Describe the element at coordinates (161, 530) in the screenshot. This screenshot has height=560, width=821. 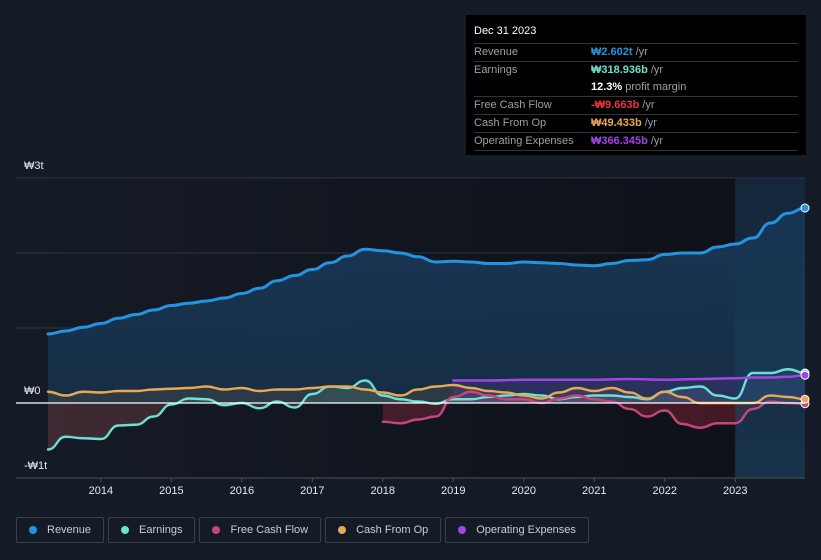
I see `legend-label: Earnings` at that location.